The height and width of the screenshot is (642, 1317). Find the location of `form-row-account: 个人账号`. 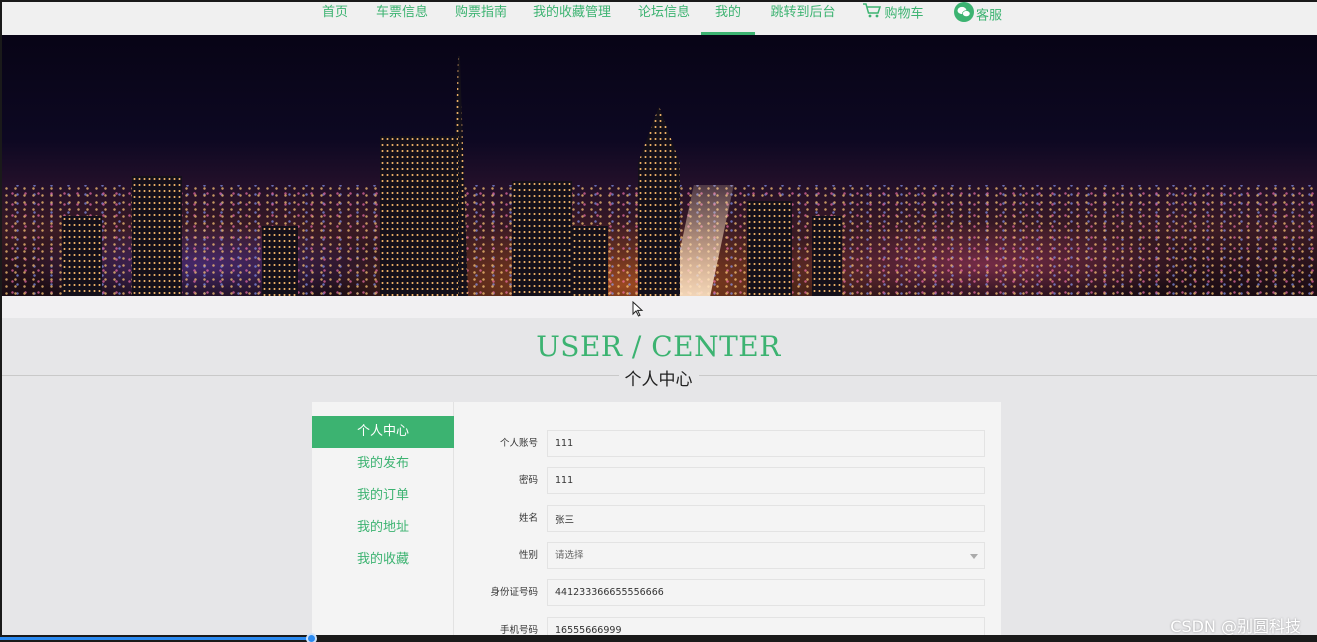

form-row-account: 个人账号 is located at coordinates (728, 443).